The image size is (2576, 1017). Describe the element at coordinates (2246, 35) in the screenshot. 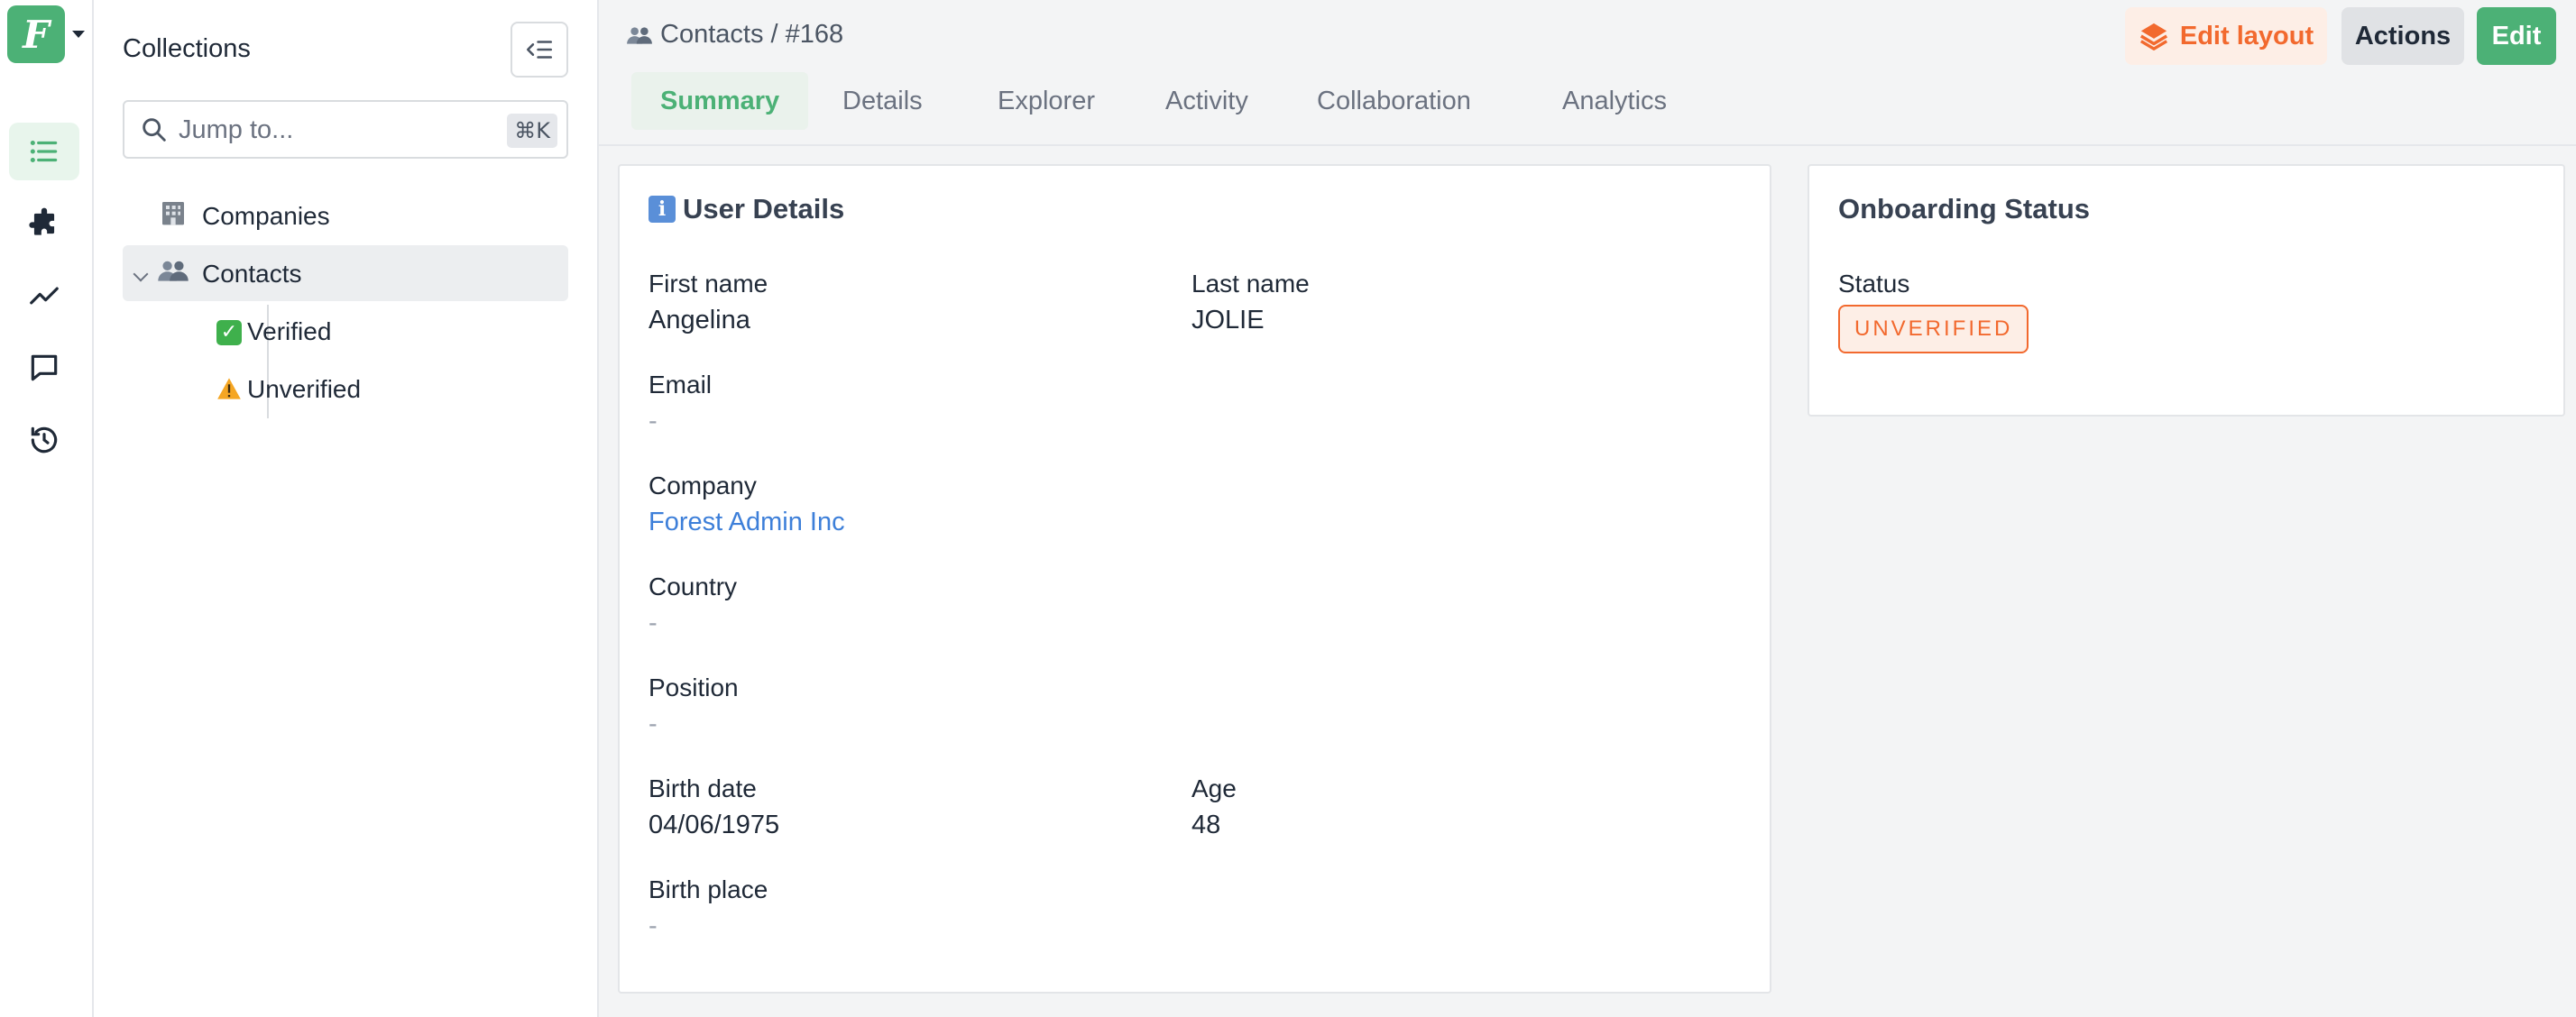

I see `edit-layout-label: Edit layout` at that location.